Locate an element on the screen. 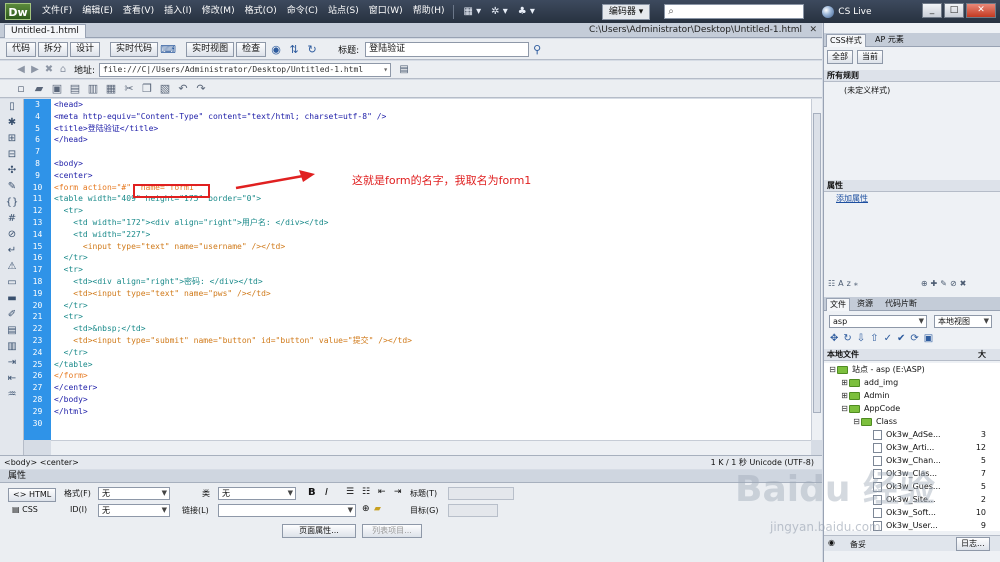  syntax-error-icon: ⚠ is located at coordinates (12, 267).